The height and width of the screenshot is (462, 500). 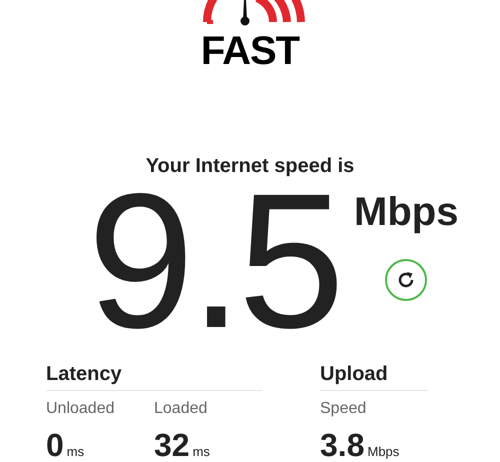 I want to click on speed-unit: Mbps, so click(x=406, y=212).